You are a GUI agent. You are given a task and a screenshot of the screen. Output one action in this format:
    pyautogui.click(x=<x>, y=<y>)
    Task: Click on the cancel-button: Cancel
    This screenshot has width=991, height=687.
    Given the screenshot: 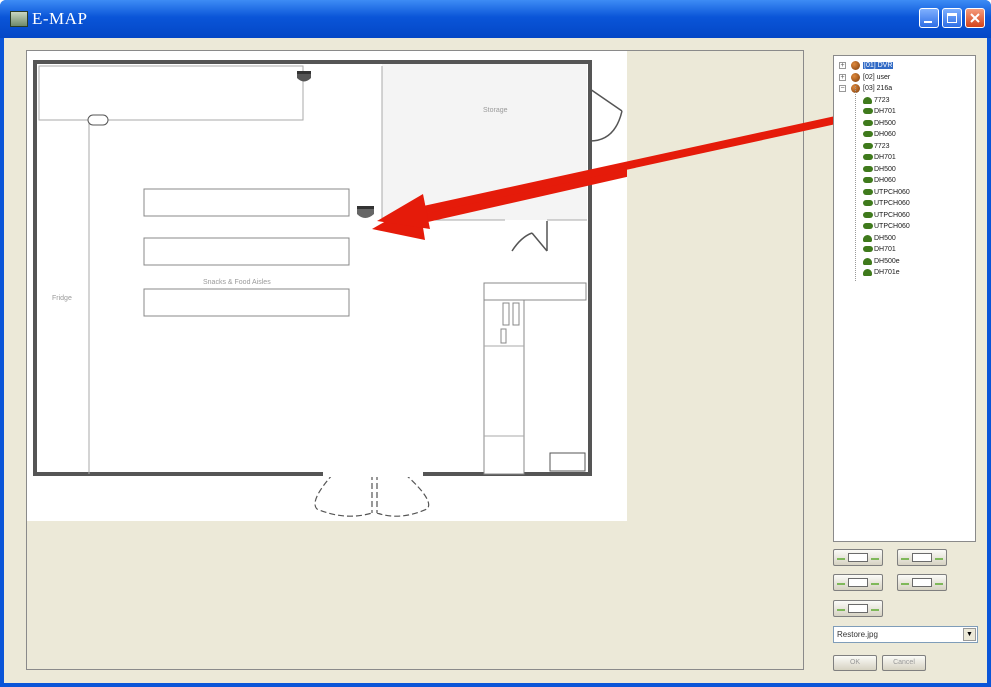 What is the action you would take?
    pyautogui.click(x=904, y=663)
    